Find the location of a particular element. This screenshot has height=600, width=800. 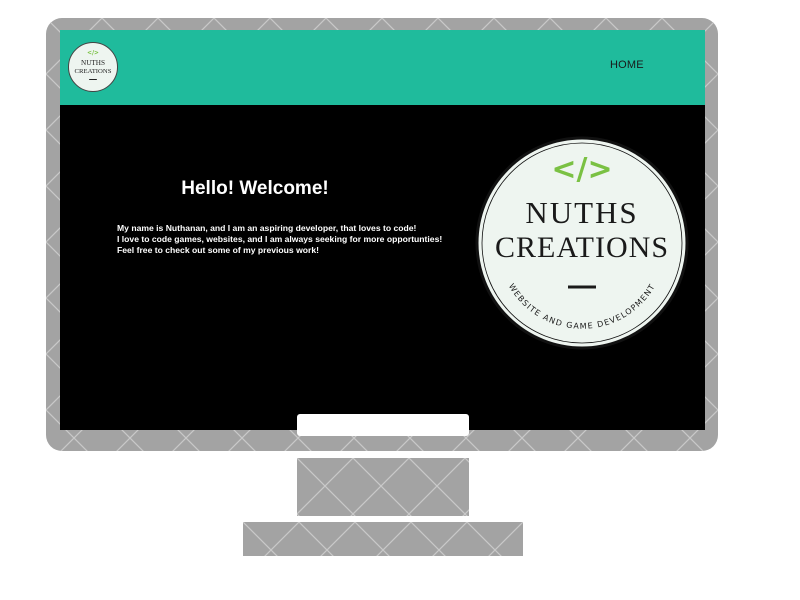

logo-line1: NUTHS is located at coordinates (581, 212).